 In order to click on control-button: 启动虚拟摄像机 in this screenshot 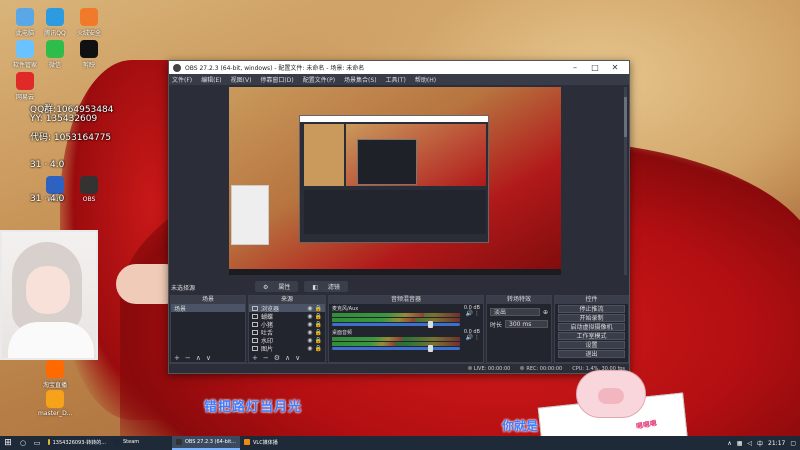, I will do `click(591, 327)`.